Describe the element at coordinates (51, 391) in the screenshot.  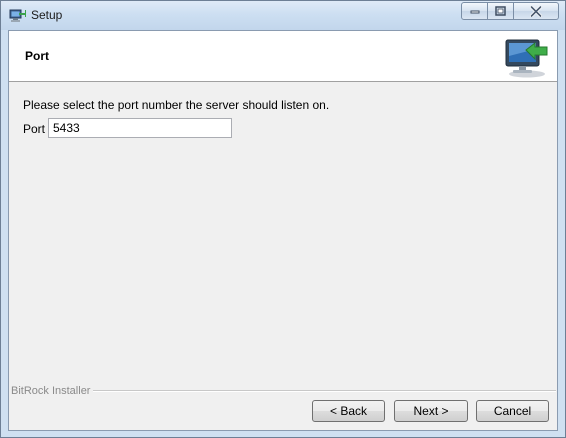
I see `installer-brand: BitRock Installer` at that location.